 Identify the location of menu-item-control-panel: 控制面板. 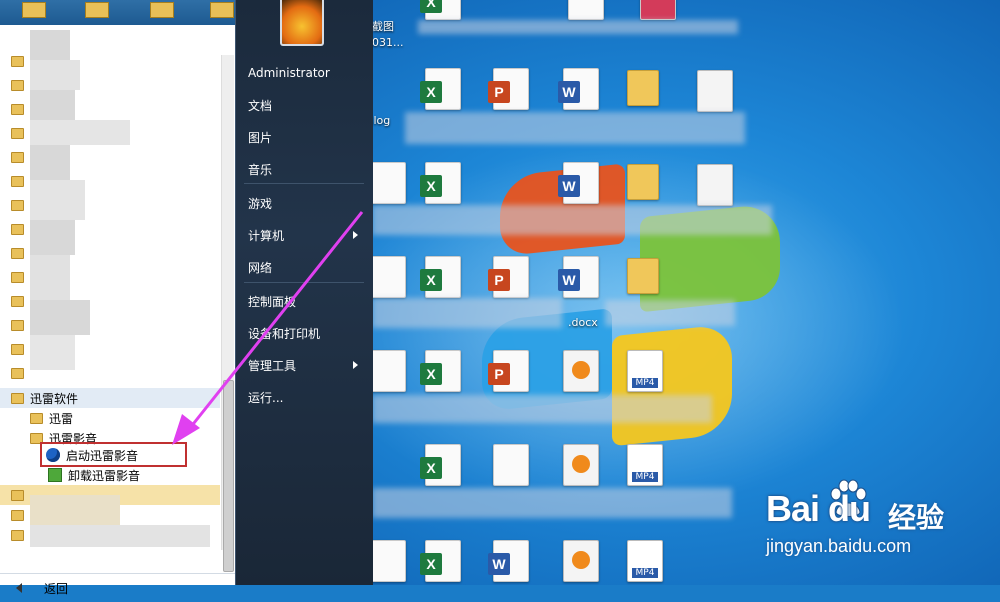
(272, 301).